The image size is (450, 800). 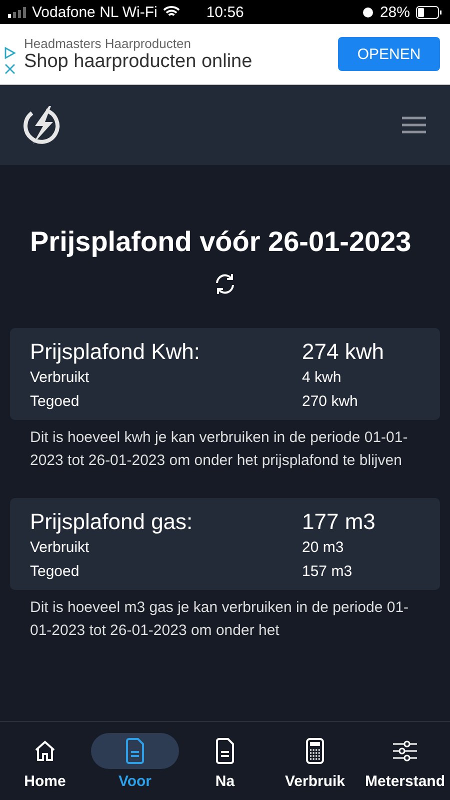 What do you see at coordinates (395, 12) in the screenshot?
I see `battery-percent: 28%` at bounding box center [395, 12].